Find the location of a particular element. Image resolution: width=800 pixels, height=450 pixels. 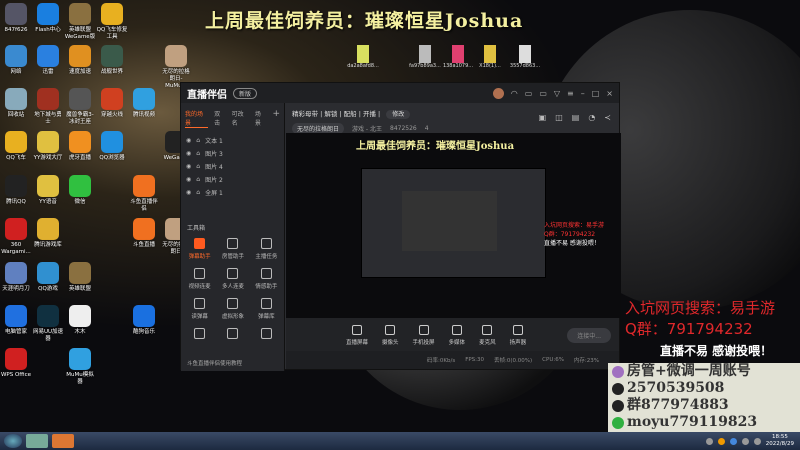

maximize-icon: □ is located at coordinates (596, 93).